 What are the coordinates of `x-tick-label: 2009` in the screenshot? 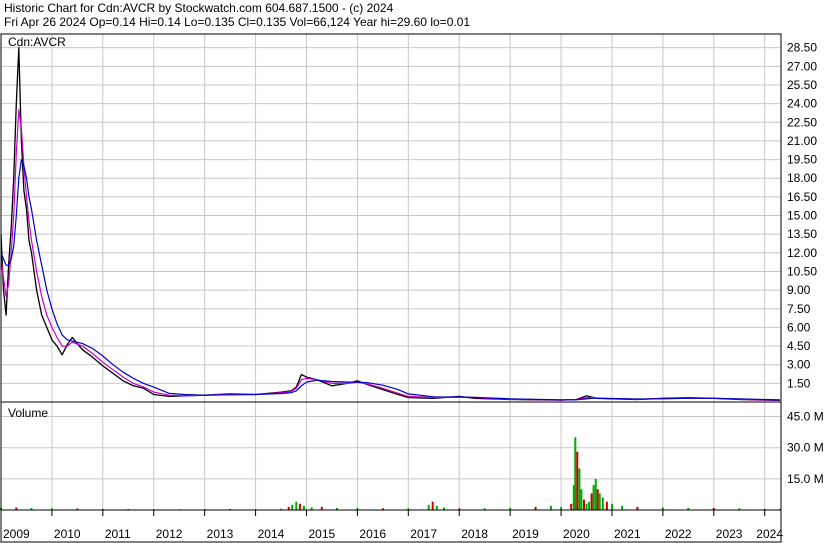 It's located at (16, 534).